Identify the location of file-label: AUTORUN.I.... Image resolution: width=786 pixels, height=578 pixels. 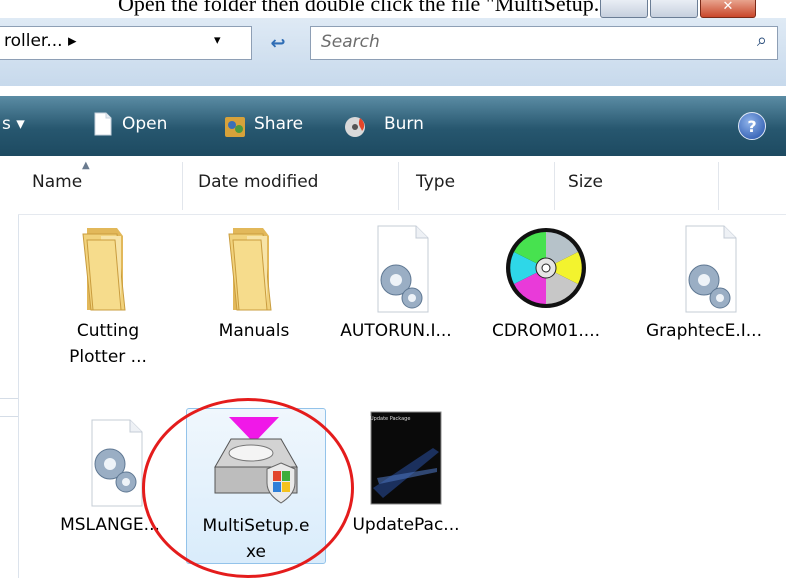
(396, 331).